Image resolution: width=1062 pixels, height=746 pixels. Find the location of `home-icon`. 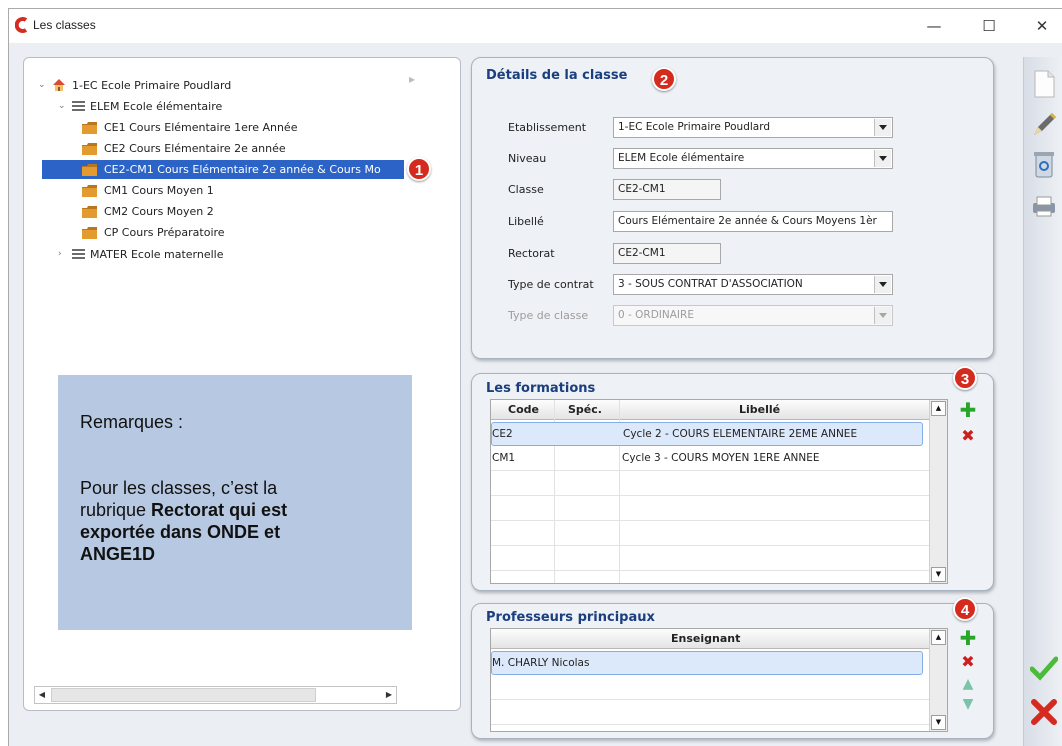

home-icon is located at coordinates (59, 85).